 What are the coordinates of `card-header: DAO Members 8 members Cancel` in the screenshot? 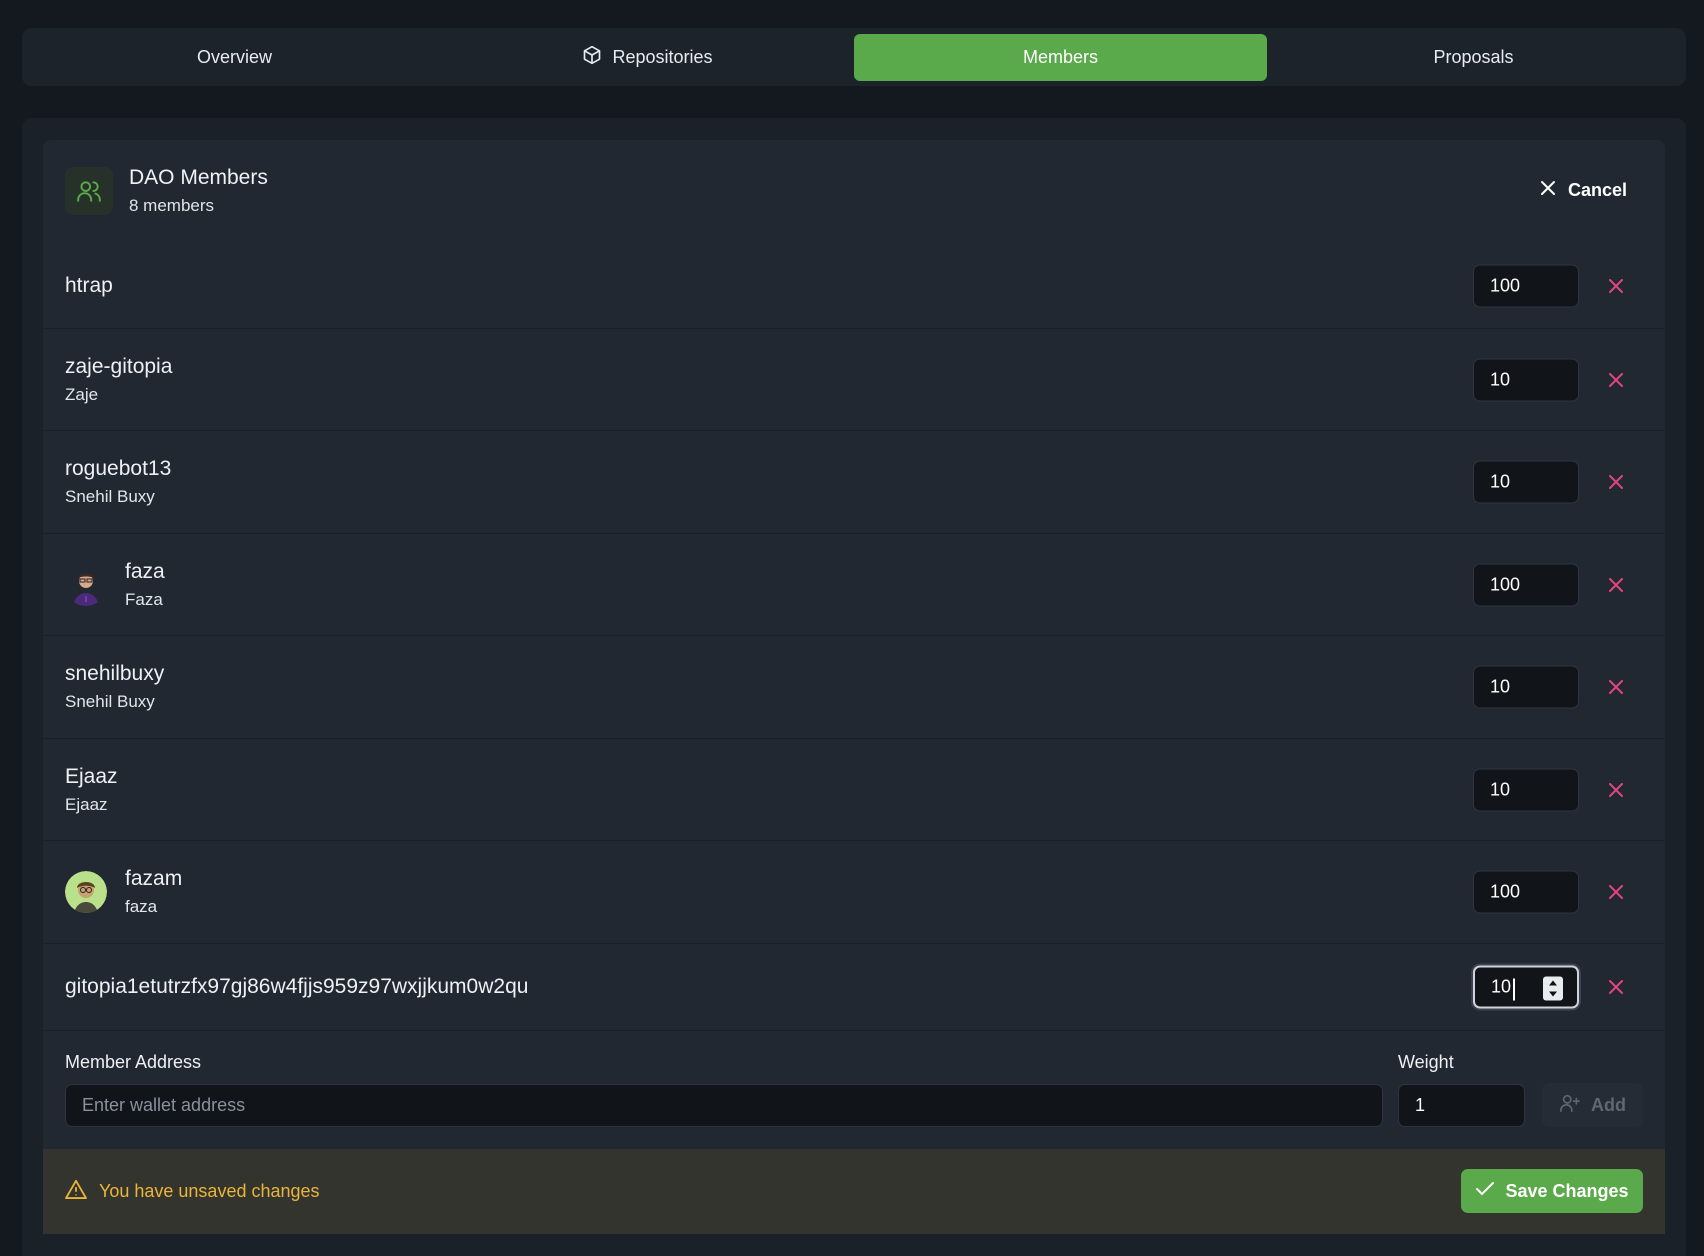 It's located at (854, 192).